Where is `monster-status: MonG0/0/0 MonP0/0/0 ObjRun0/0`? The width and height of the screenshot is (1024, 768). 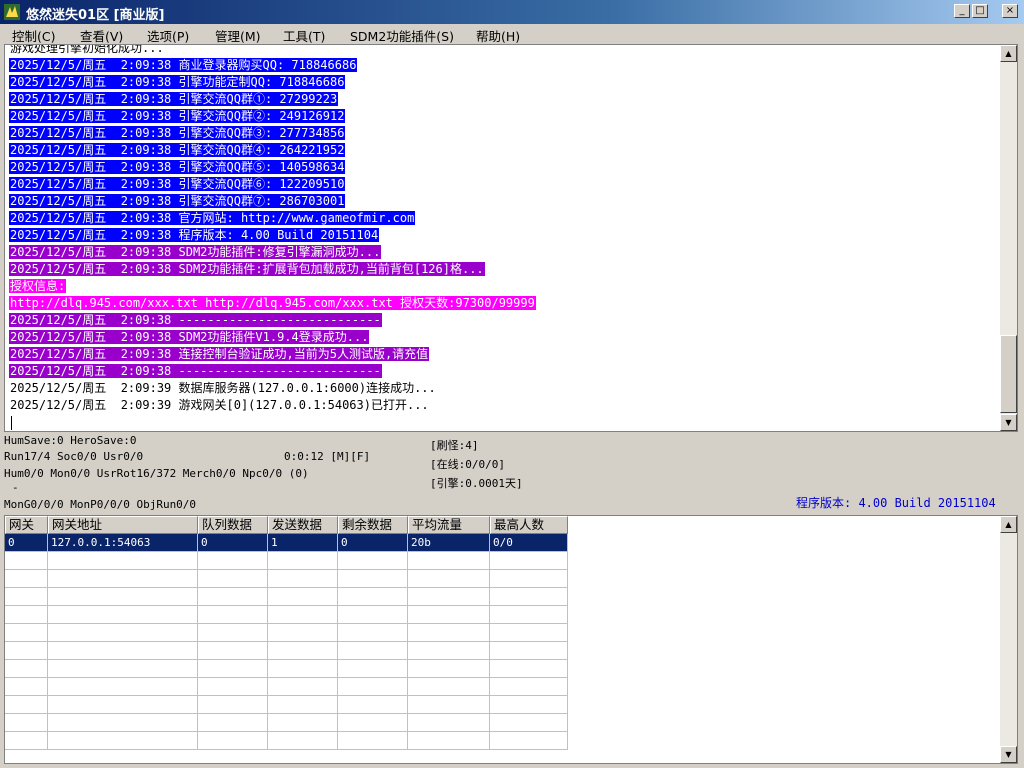
monster-status: MonG0/0/0 MonP0/0/0 ObjRun0/0 is located at coordinates (100, 504).